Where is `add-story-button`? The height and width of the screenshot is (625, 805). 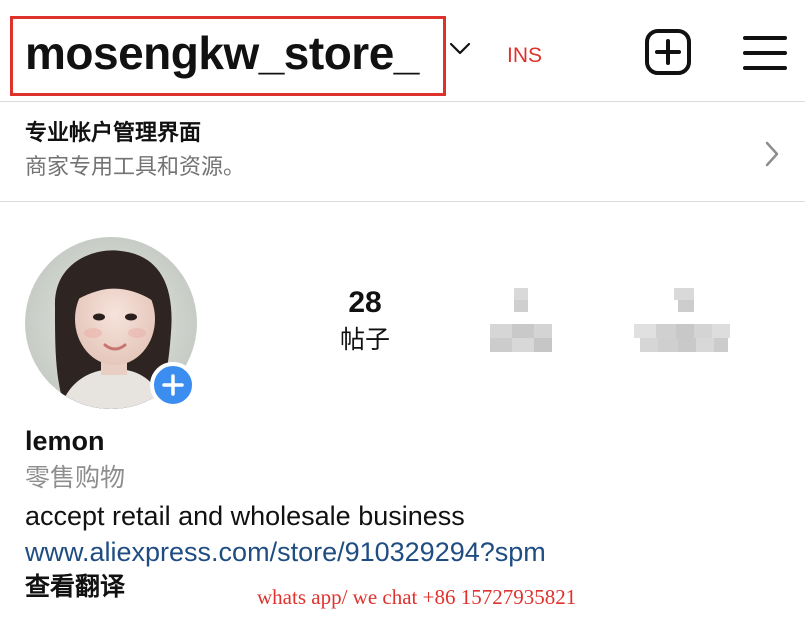 add-story-button is located at coordinates (173, 385).